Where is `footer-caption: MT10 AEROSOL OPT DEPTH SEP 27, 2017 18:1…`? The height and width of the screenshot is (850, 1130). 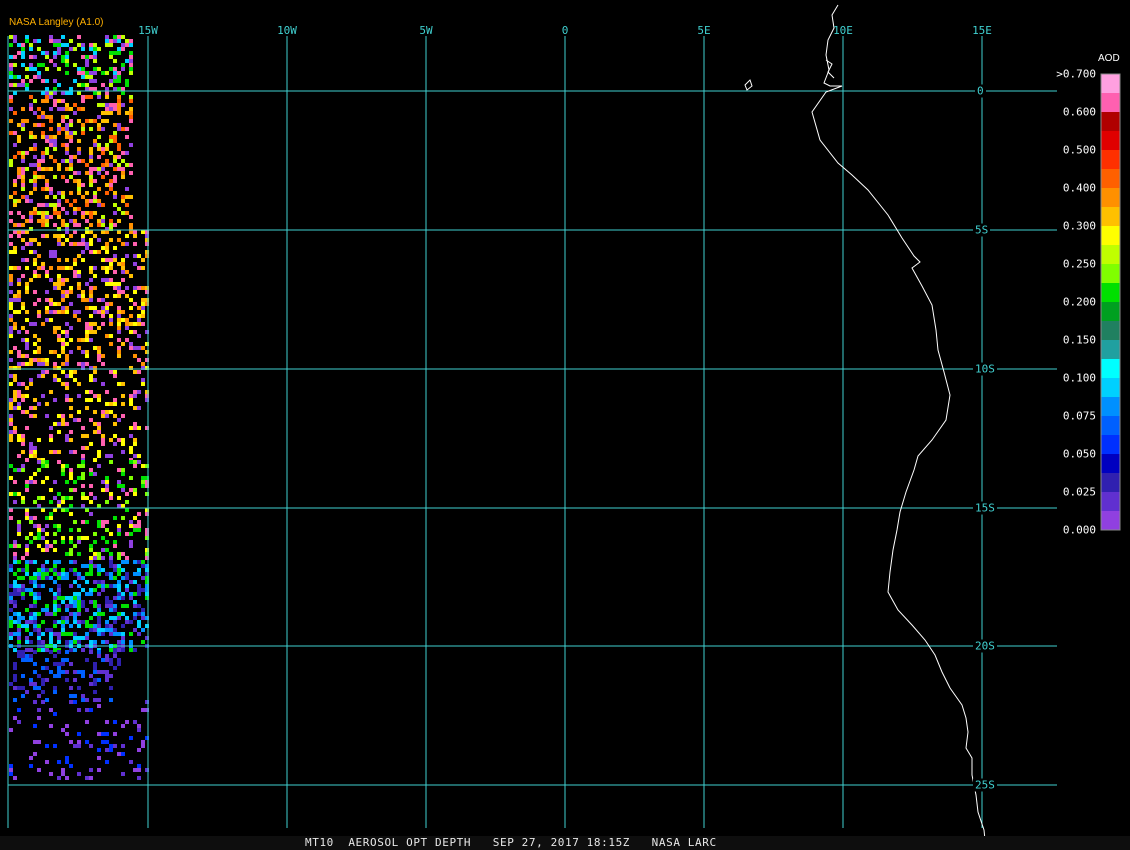
footer-caption: MT10 AEROSOL OPT DEPTH SEP 27, 2017 18:1… is located at coordinates (511, 842).